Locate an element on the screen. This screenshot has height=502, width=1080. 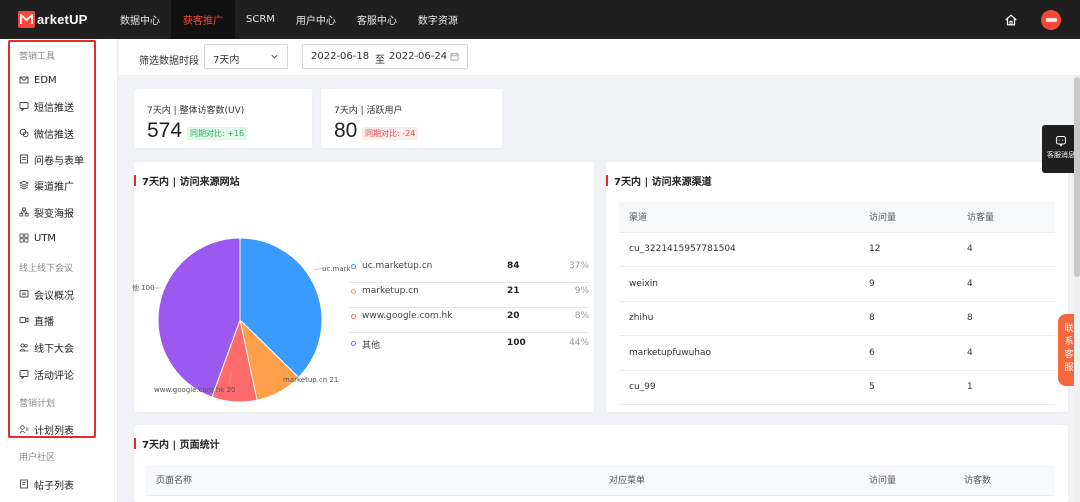
sidebar-item-label: EDM is located at coordinates (45, 80).